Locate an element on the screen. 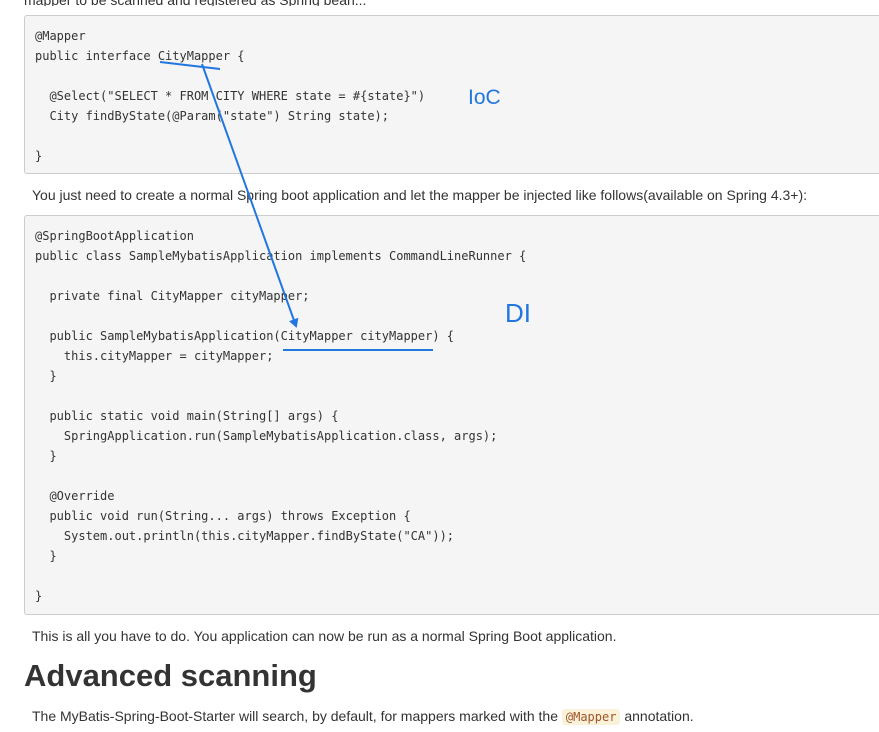  di-label: DI is located at coordinates (518, 313).